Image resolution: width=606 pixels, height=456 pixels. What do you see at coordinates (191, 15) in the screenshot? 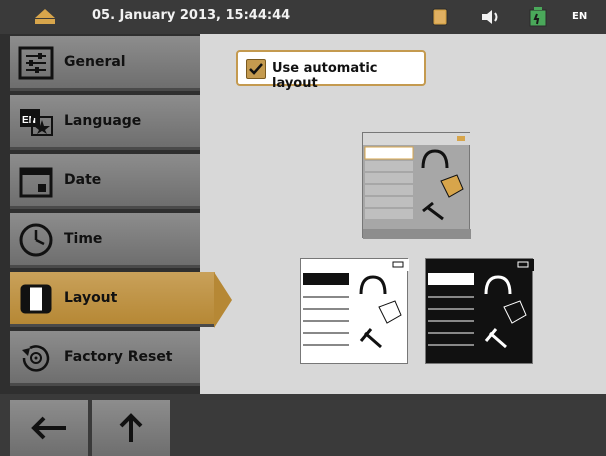
I see `status-datetime: 05. January 2013, 15:44:44` at bounding box center [191, 15].